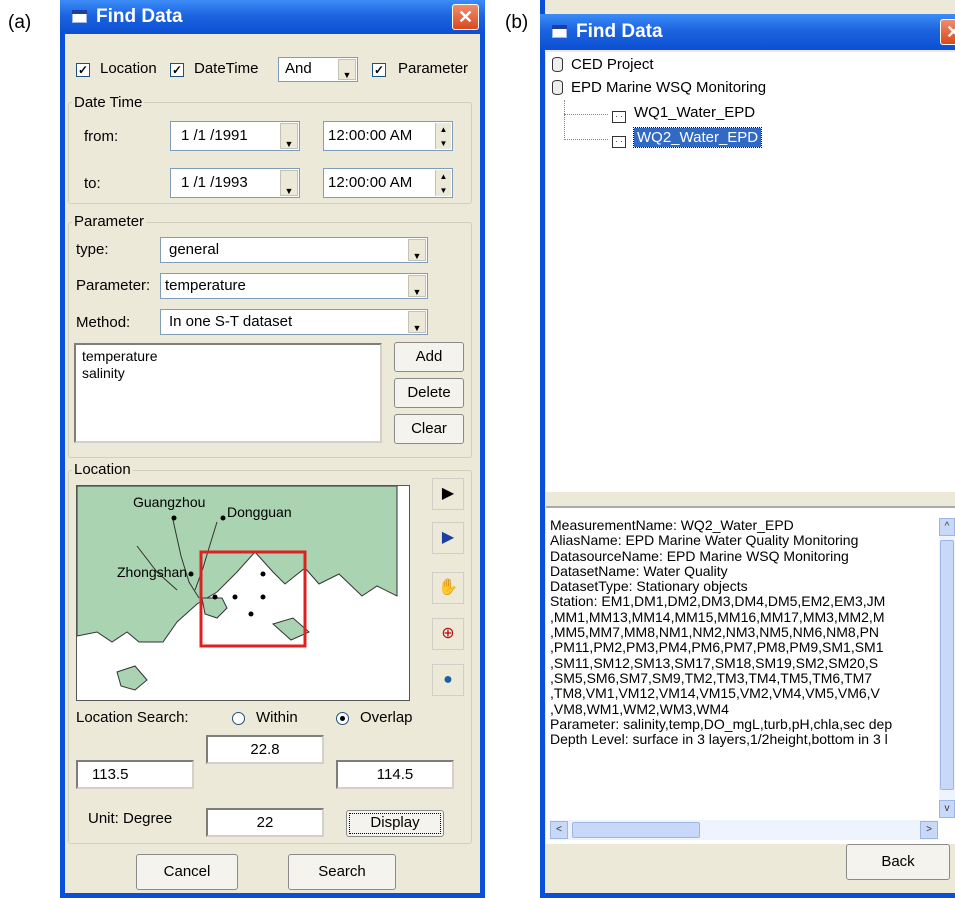 This screenshot has height=898, width=955. I want to click on map-label-zhongshan: Zhongshan, so click(152, 572).